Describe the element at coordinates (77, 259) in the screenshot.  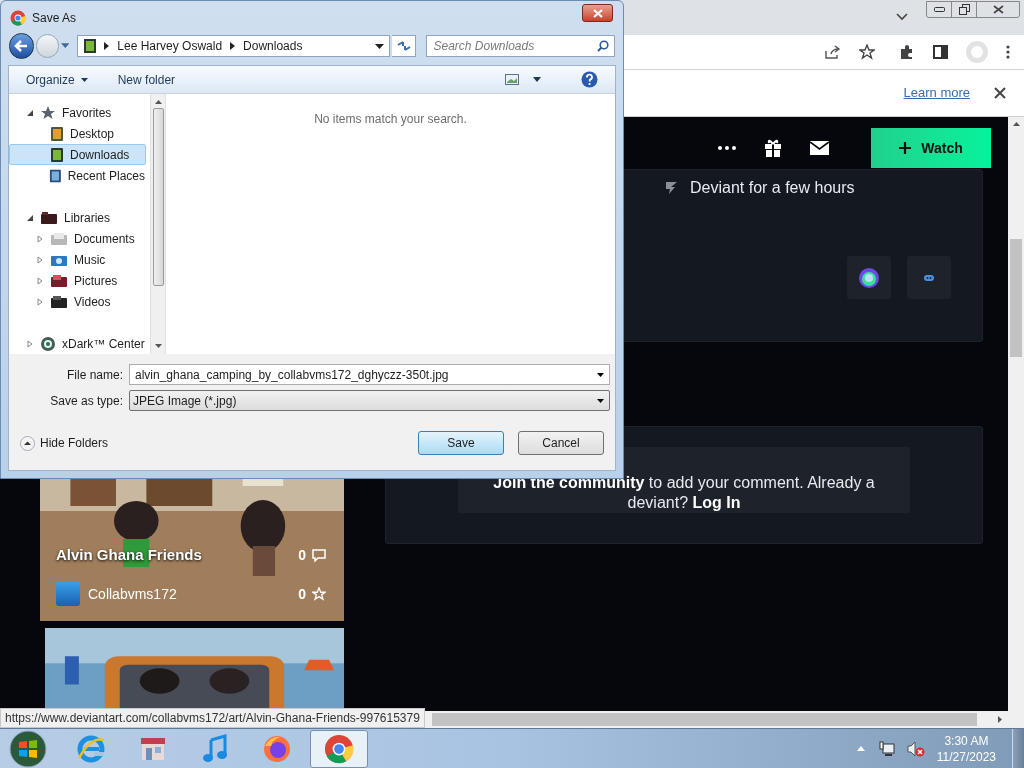
I see `tree-item: Music` at that location.